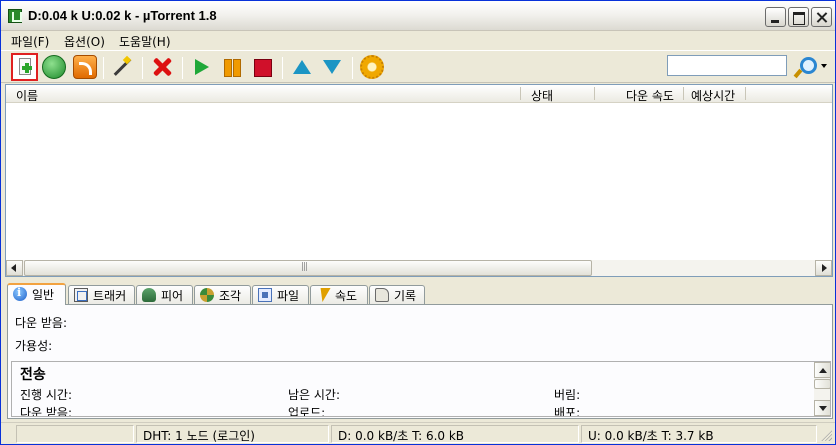 Image resolution: width=836 pixels, height=445 pixels. Describe the element at coordinates (207, 295) in the screenshot. I see `pieces-icon` at that location.